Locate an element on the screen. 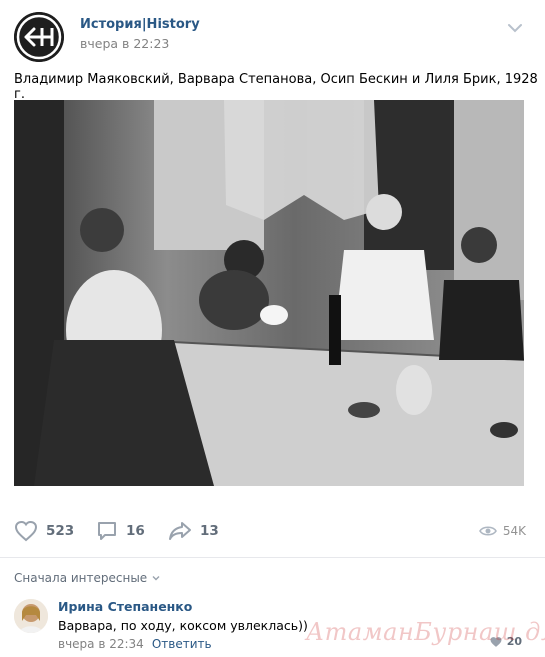 The height and width of the screenshot is (657, 545). group-logo-icon is located at coordinates (39, 37).